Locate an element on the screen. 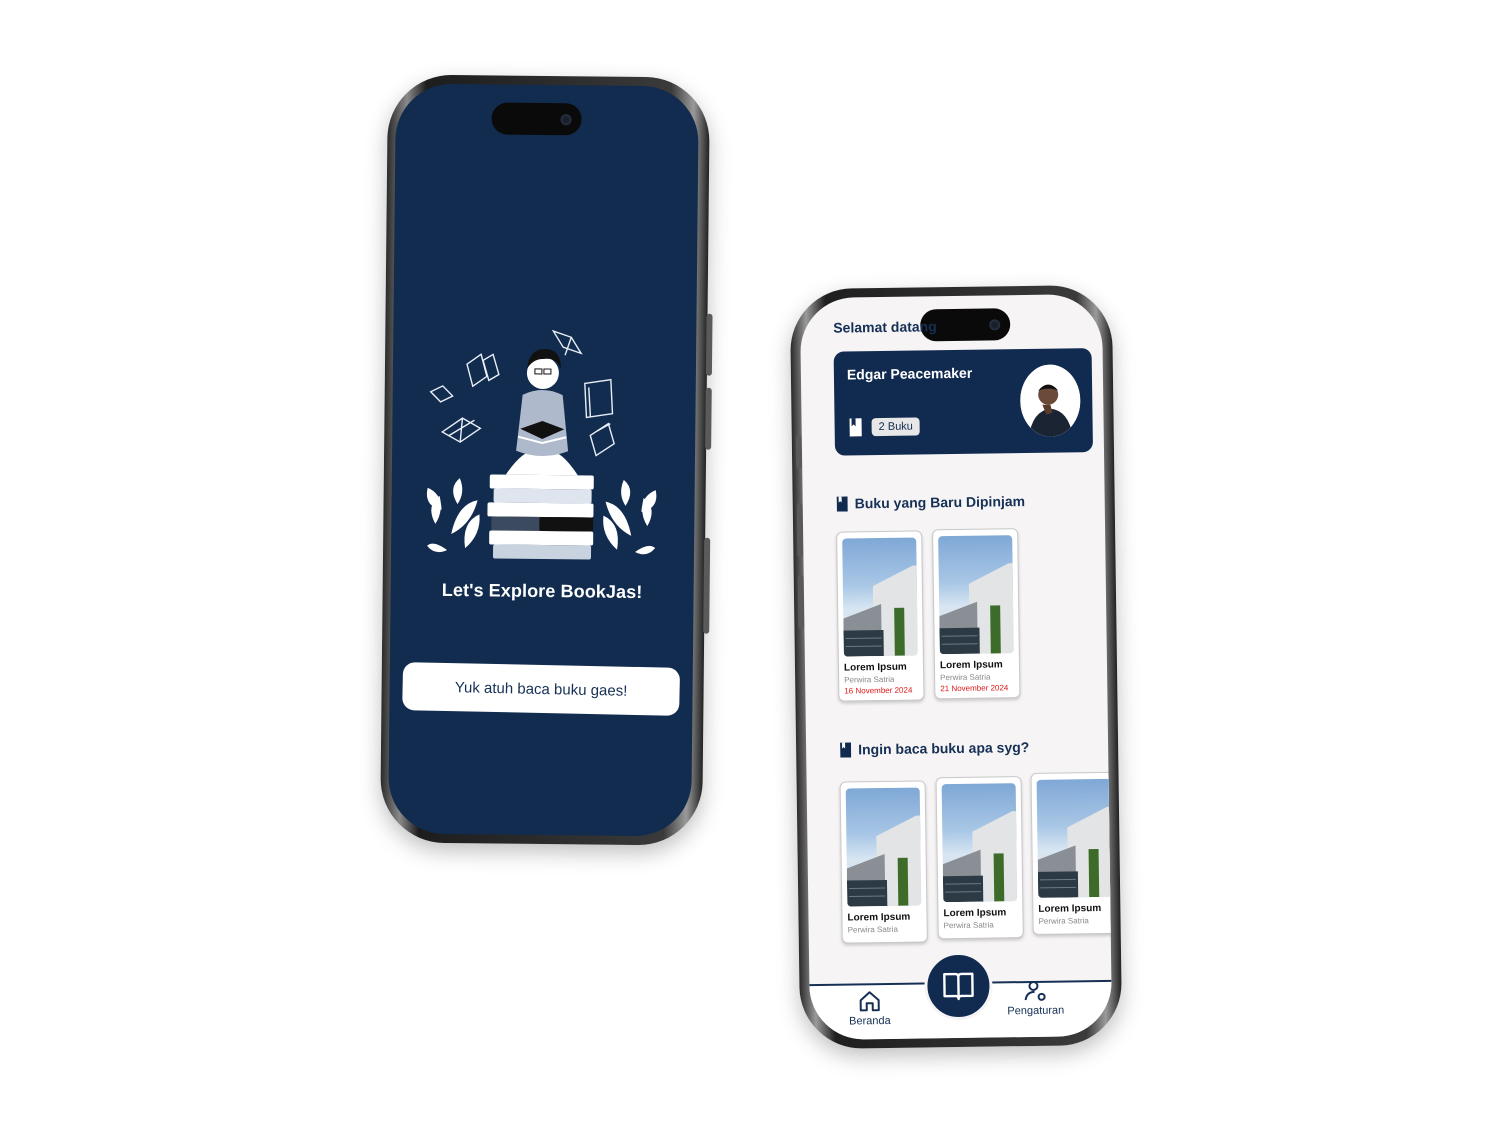  book-count-badge: 2 Buku is located at coordinates (896, 427).